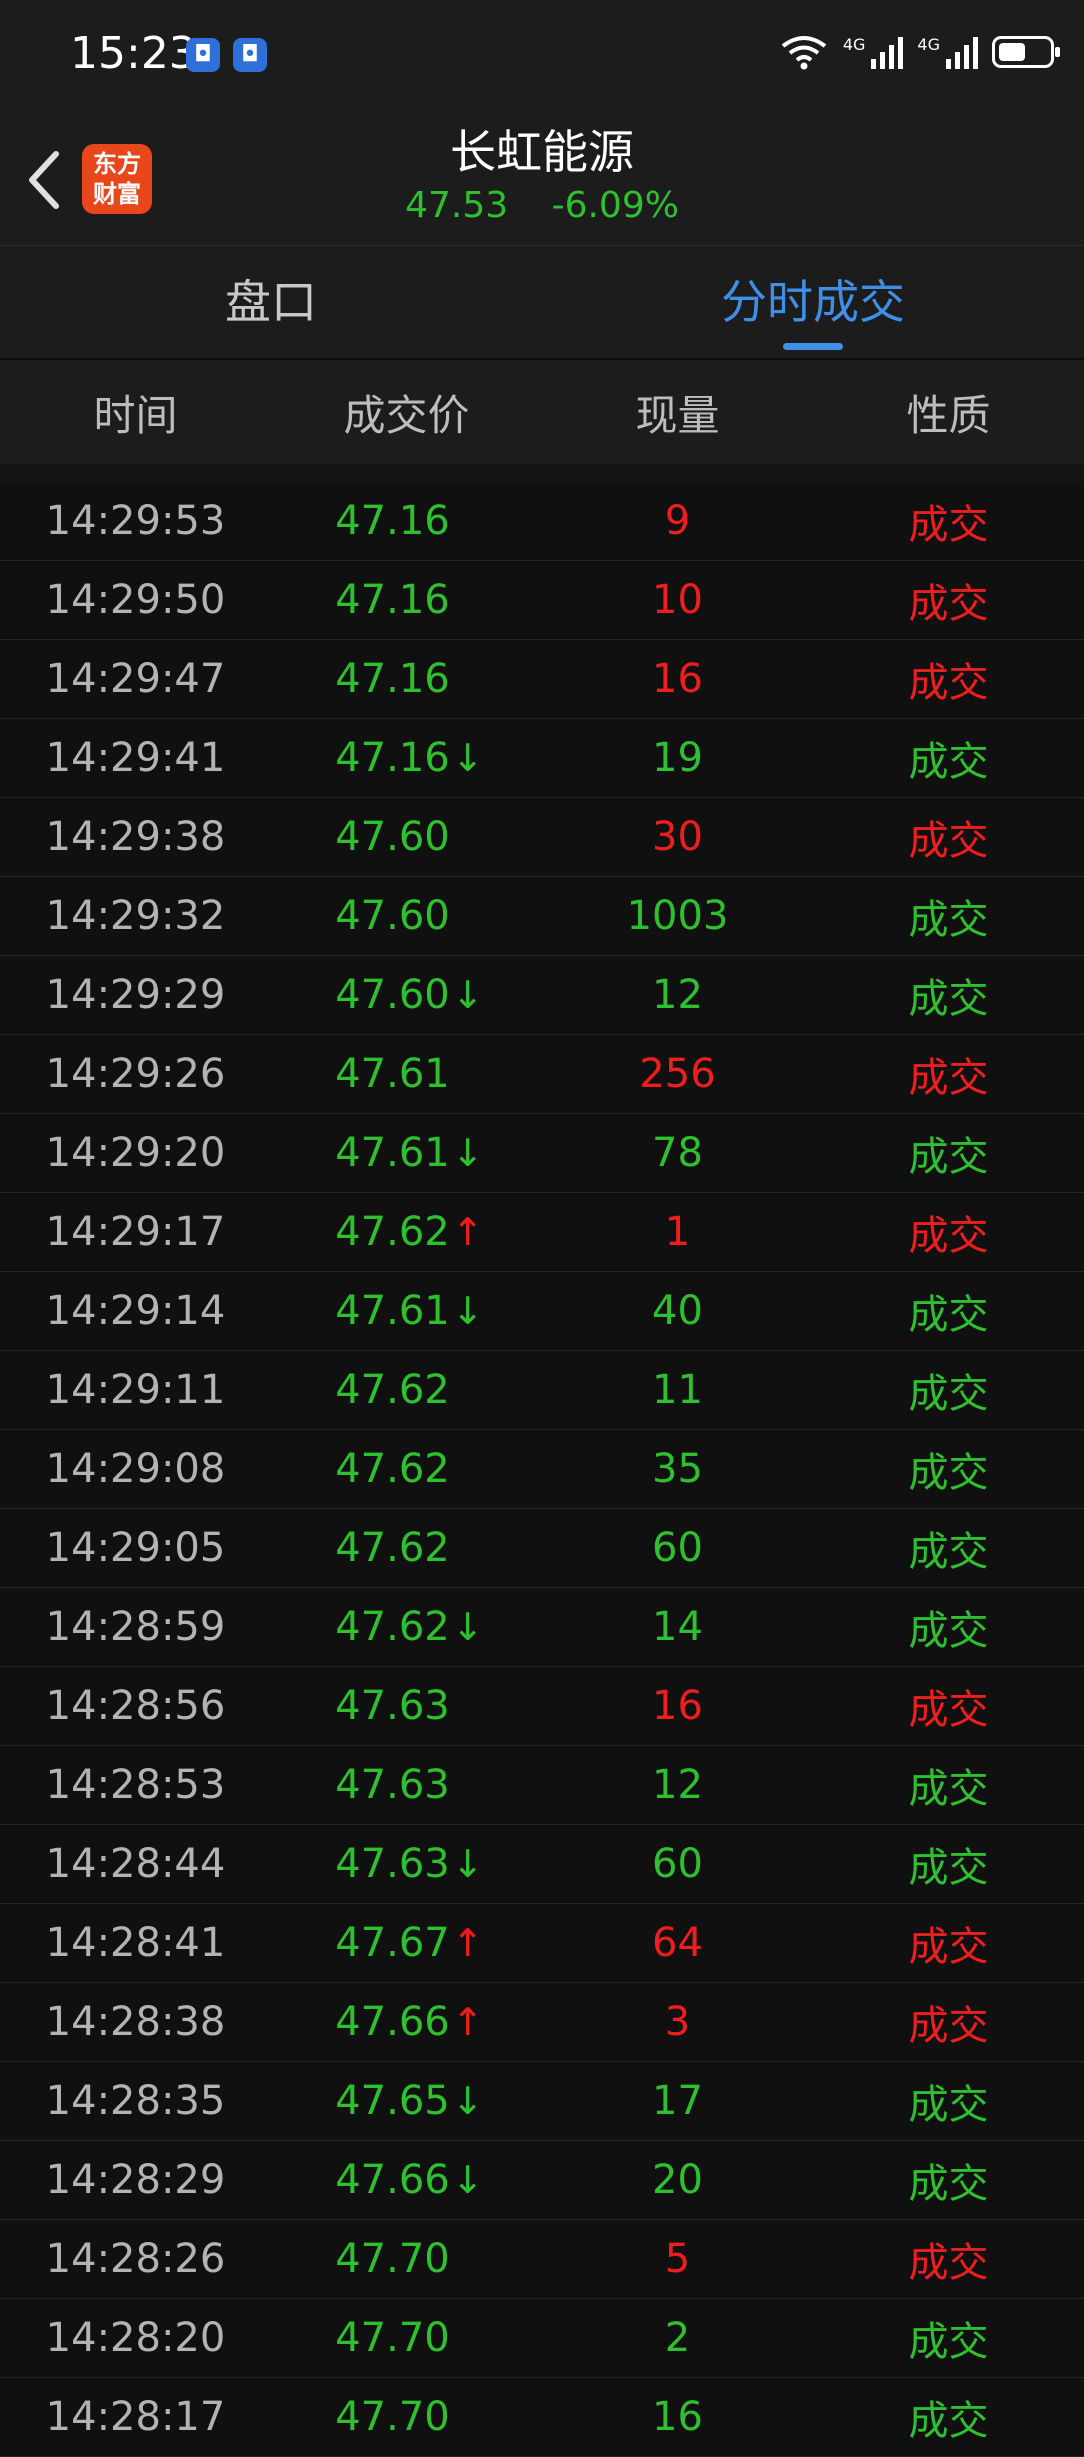 The width and height of the screenshot is (1084, 2457). Describe the element at coordinates (392, 1390) in the screenshot. I see `trade-price-value: 47.62` at that location.